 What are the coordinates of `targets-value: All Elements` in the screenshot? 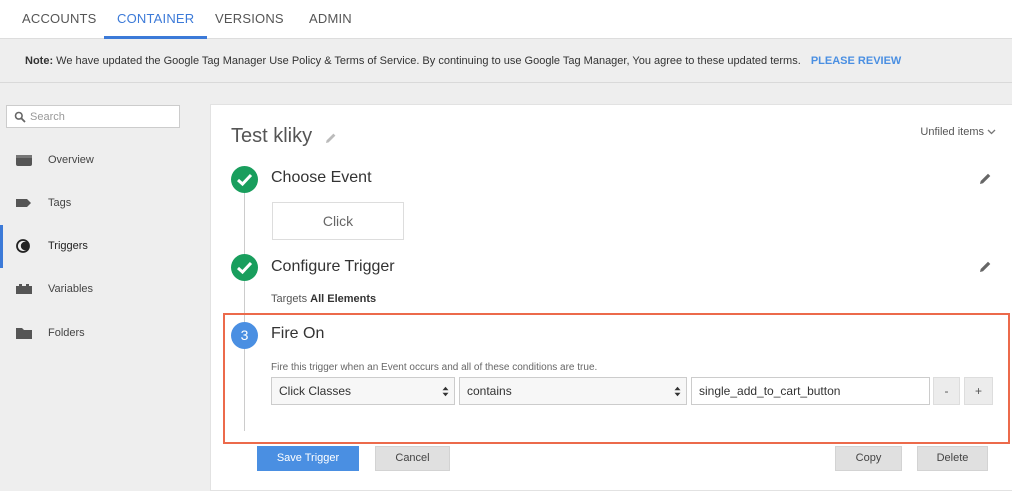 It's located at (343, 299).